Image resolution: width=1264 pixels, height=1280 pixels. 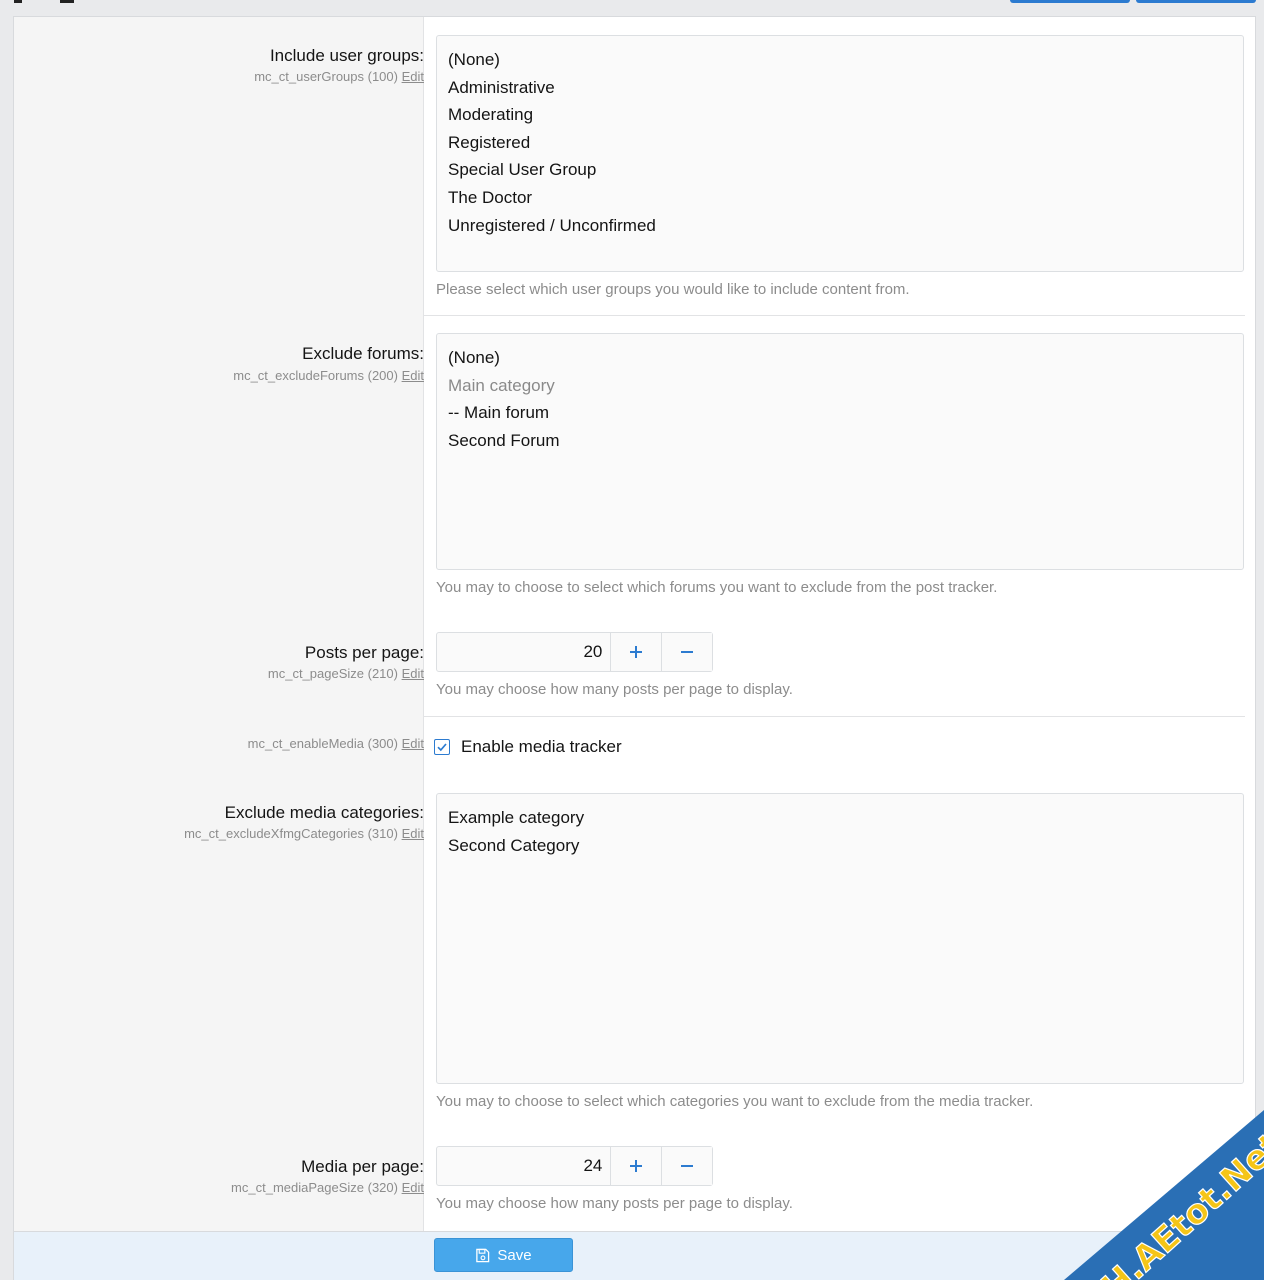 I want to click on form-submit-row: Save, so click(x=634, y=1255).